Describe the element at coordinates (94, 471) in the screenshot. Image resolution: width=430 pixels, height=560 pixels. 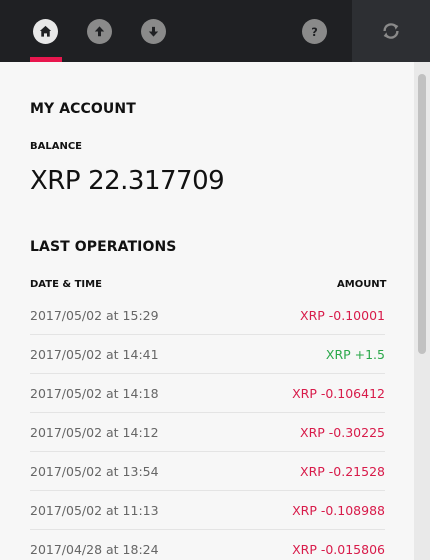
I see `operation-datetime: 2017/05/02 at 13:54` at that location.